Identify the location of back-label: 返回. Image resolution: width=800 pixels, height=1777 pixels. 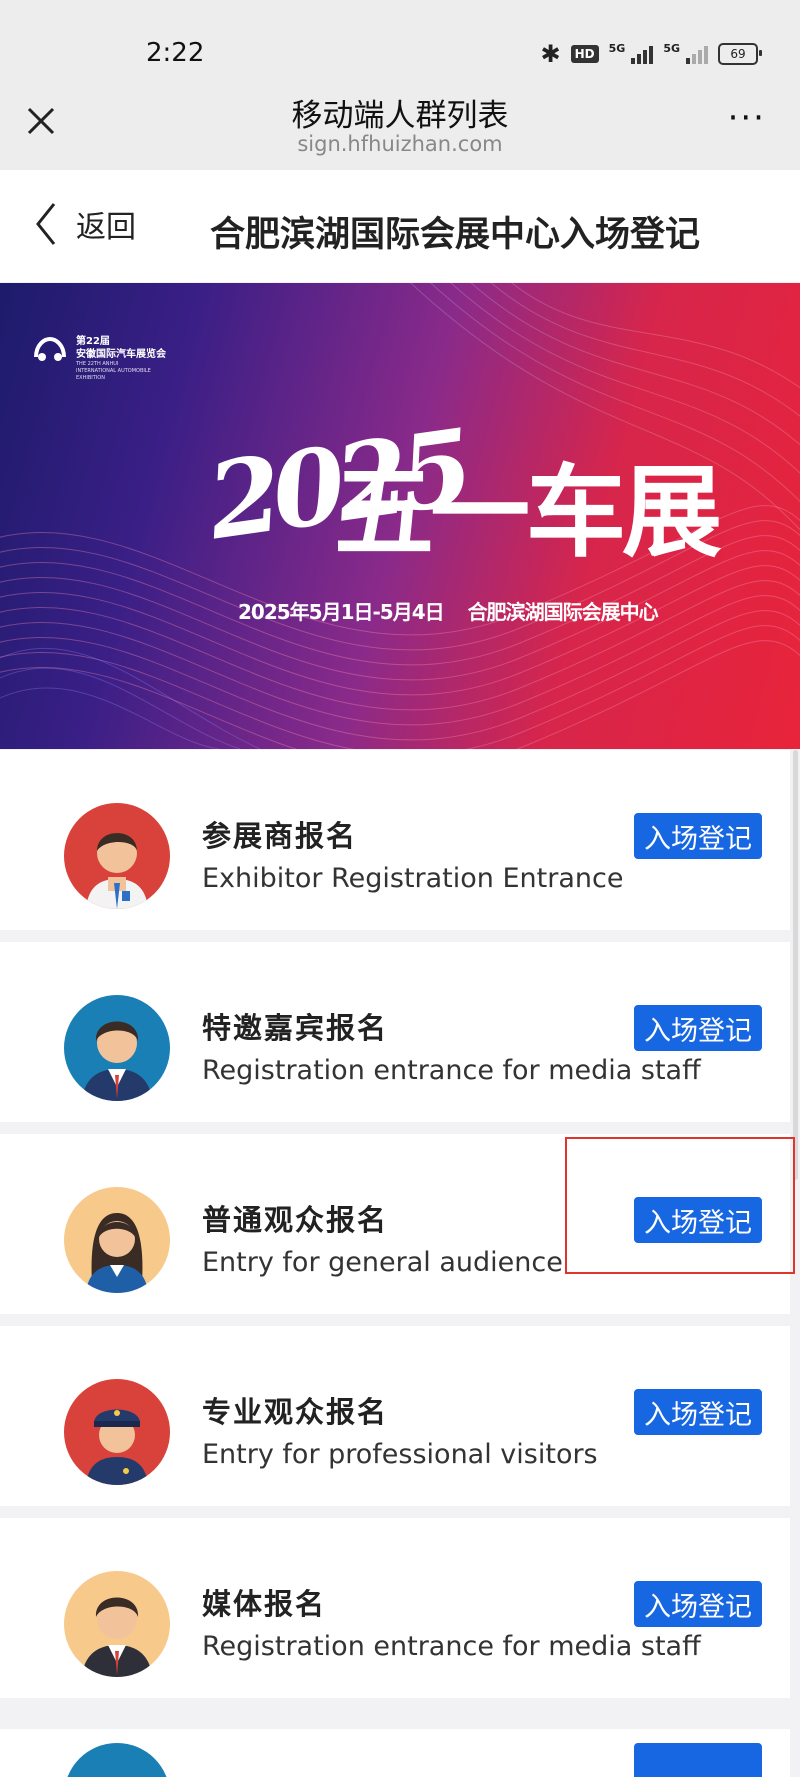
(106, 227).